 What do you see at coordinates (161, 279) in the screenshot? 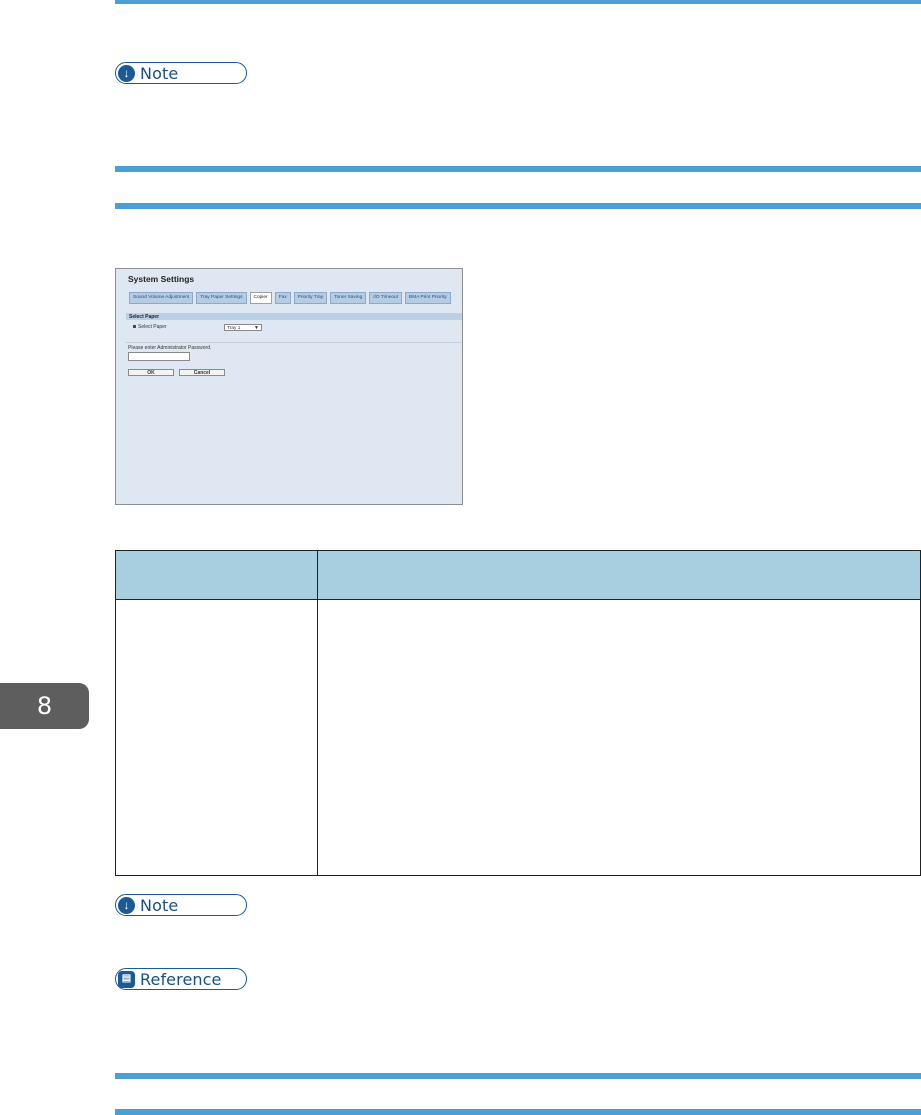
I see `screenshot-title: System Settings` at bounding box center [161, 279].